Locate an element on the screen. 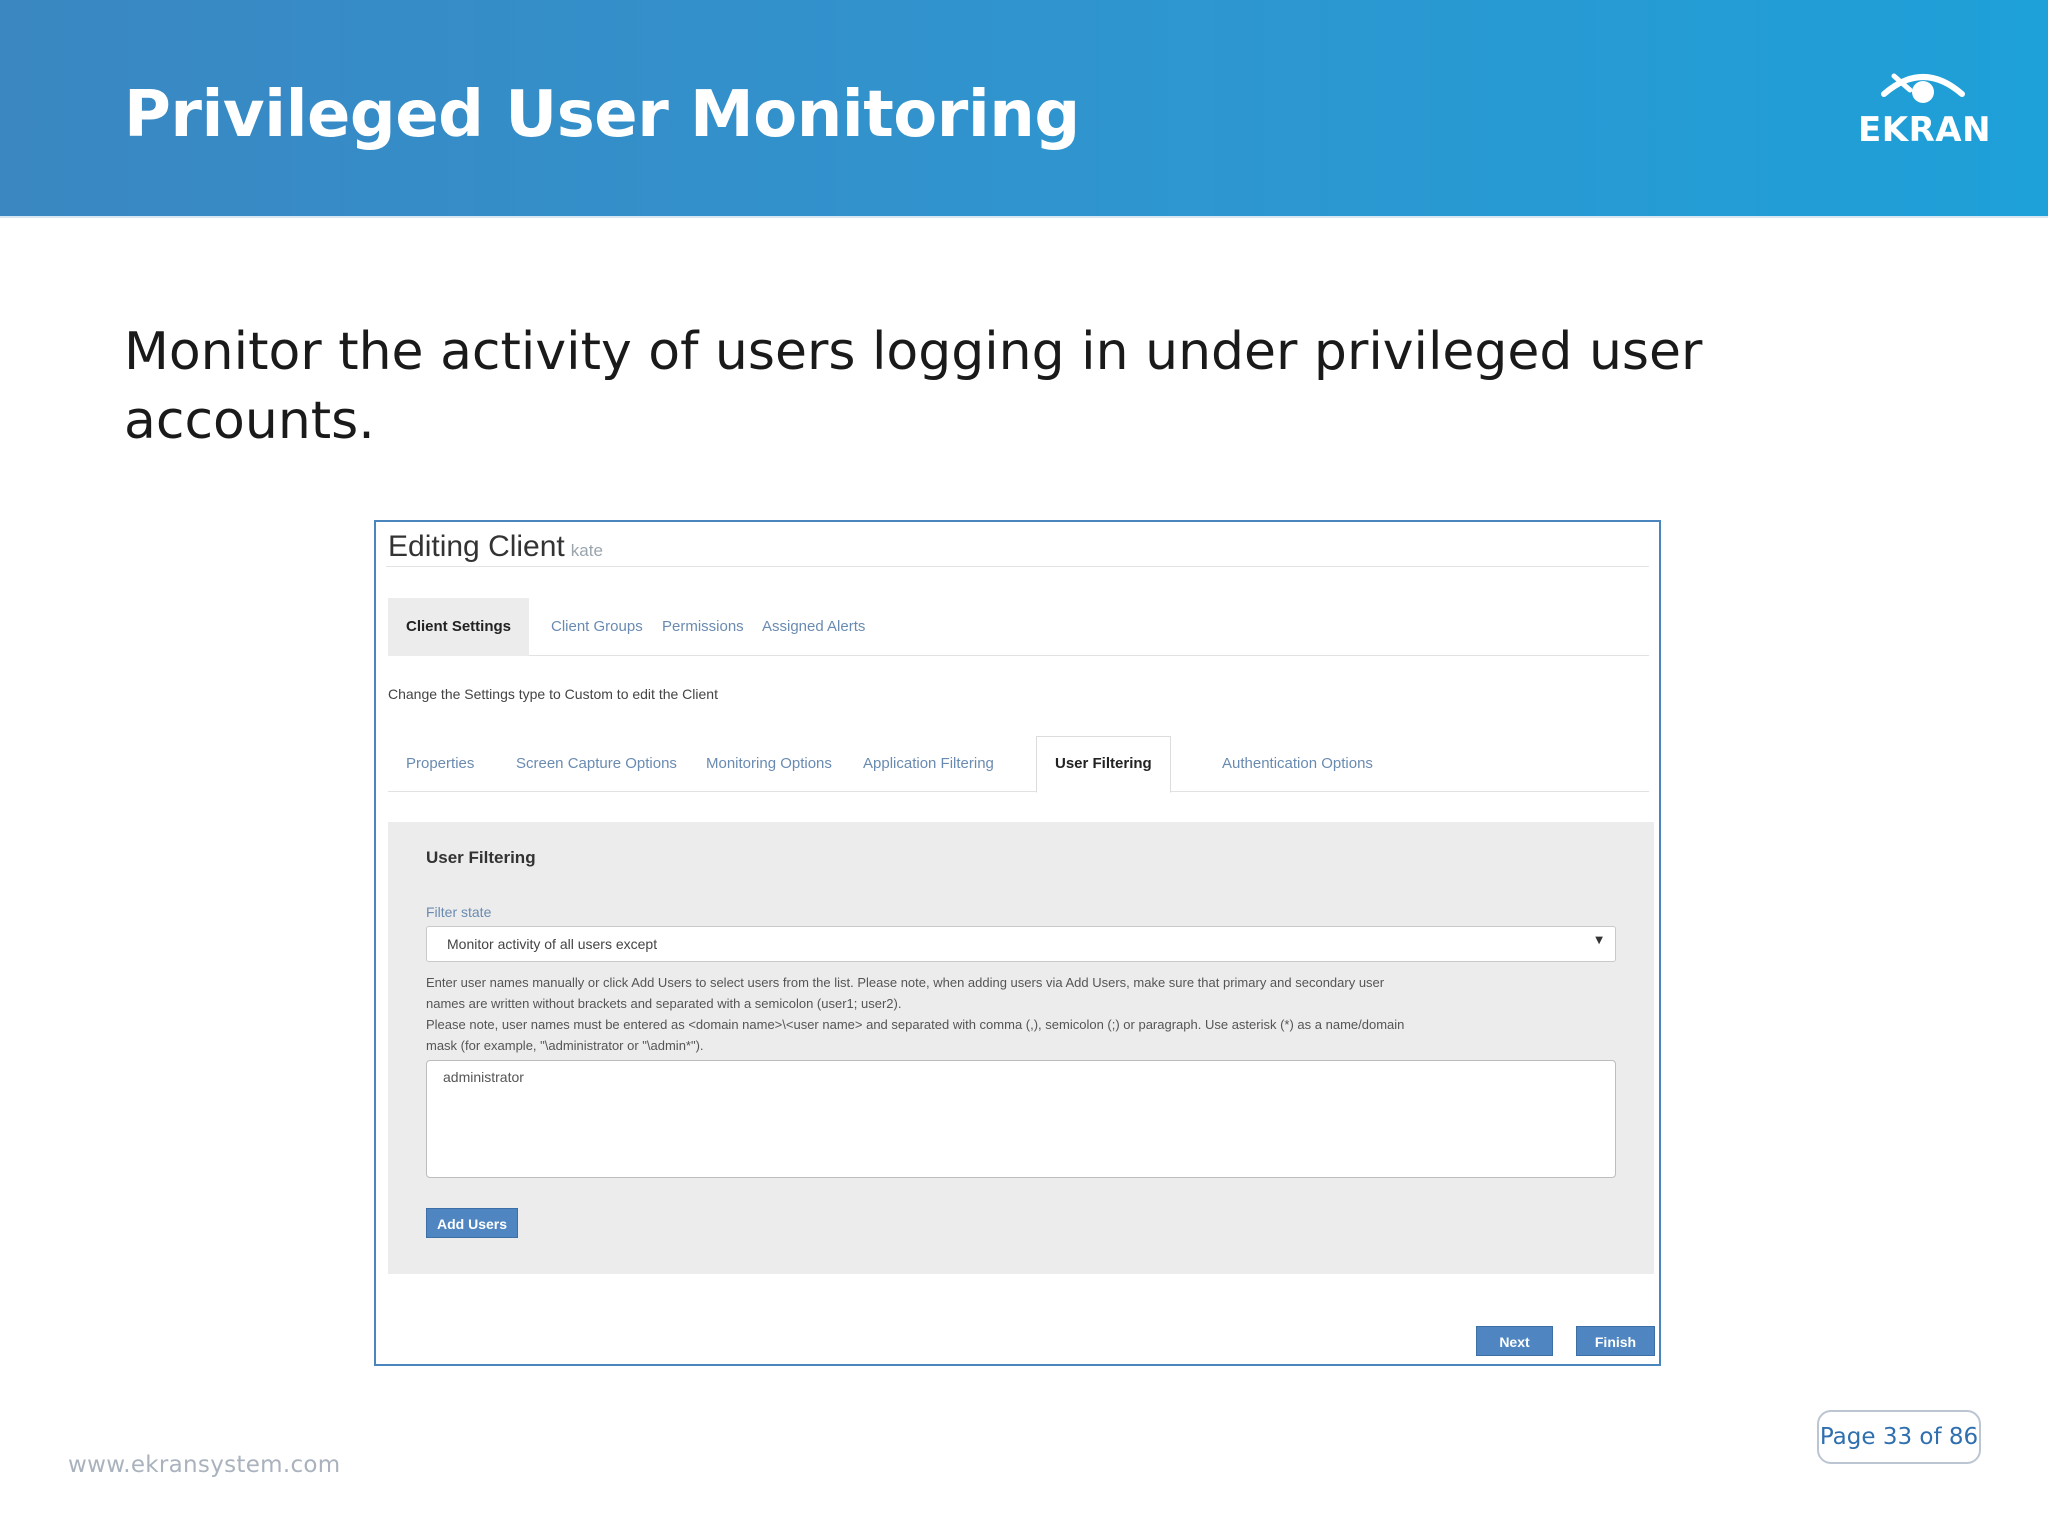 Image resolution: width=2048 pixels, height=1536 pixels. slide-header: Privileged User Monitoring EKRAN is located at coordinates (1024, 109).